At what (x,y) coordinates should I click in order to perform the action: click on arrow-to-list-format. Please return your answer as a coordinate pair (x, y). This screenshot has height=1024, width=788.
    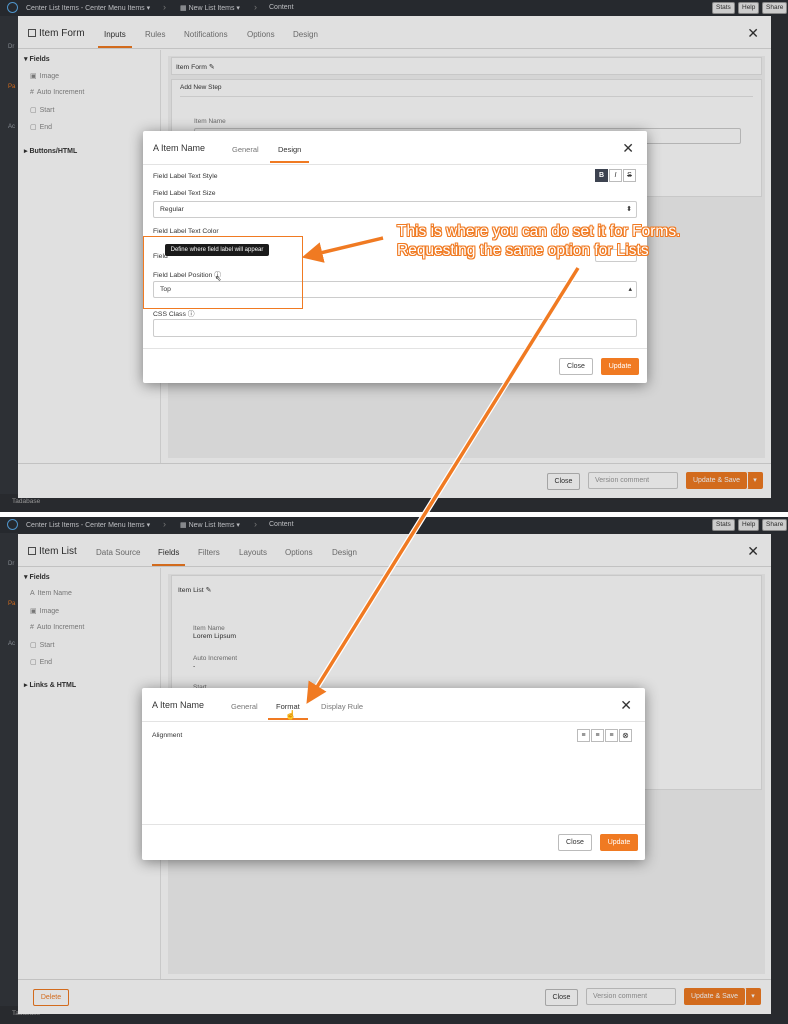
    Looking at the image, I should click on (443, 485).